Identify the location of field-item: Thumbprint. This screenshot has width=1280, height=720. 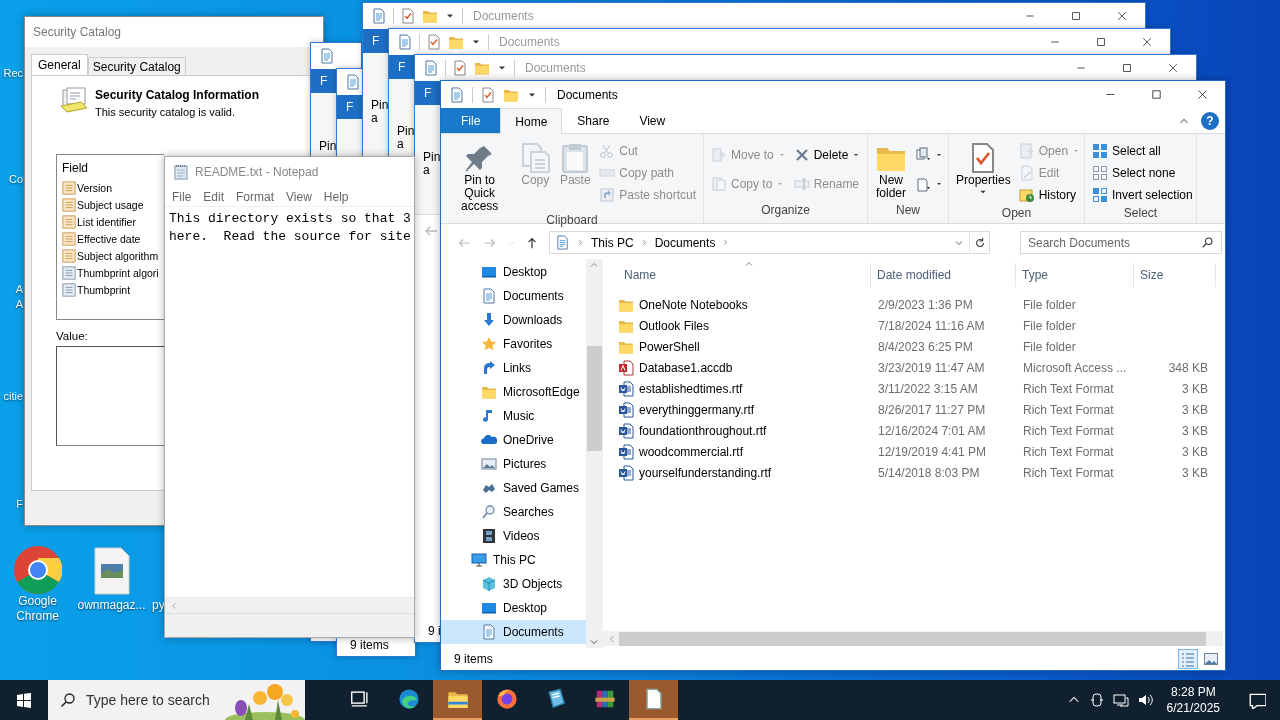
(104, 289).